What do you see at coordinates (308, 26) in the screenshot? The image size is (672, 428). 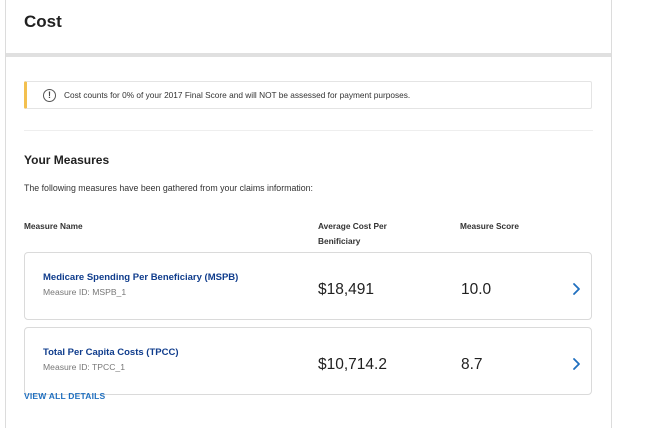 I see `panel-header: Cost` at bounding box center [308, 26].